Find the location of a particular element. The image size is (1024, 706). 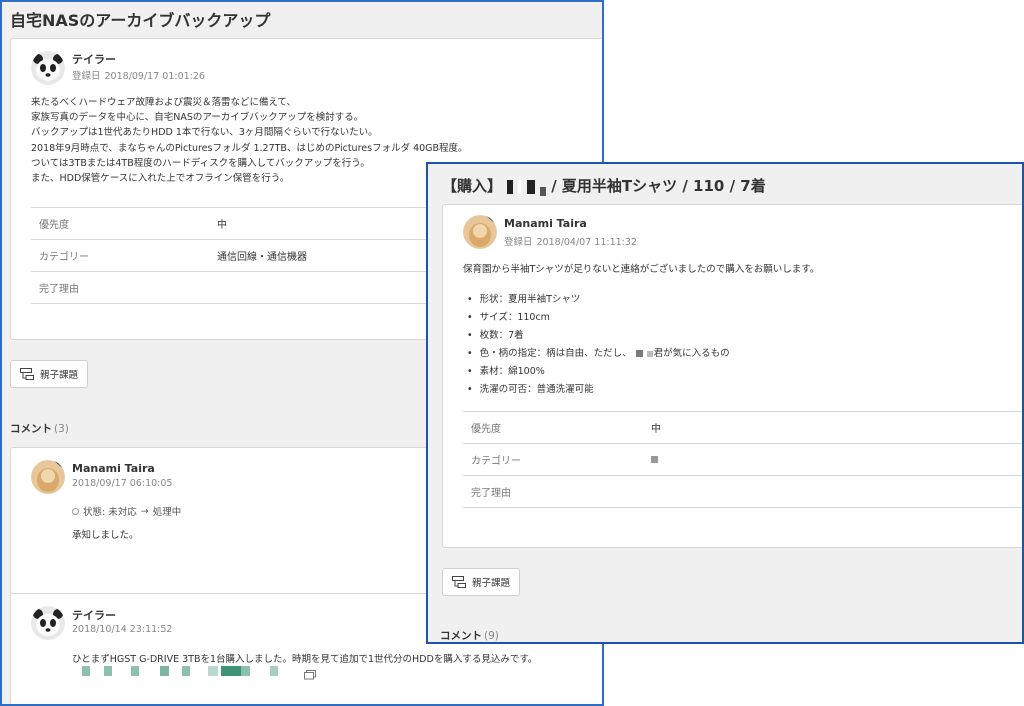

arrow-right-icon: → is located at coordinates (144, 511).